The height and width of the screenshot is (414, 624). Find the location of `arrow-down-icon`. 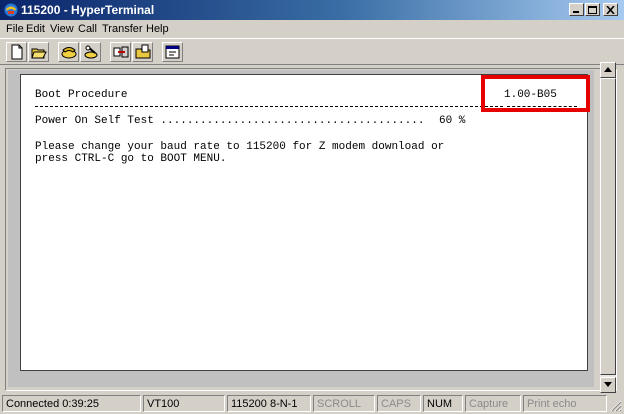

arrow-down-icon is located at coordinates (608, 384).